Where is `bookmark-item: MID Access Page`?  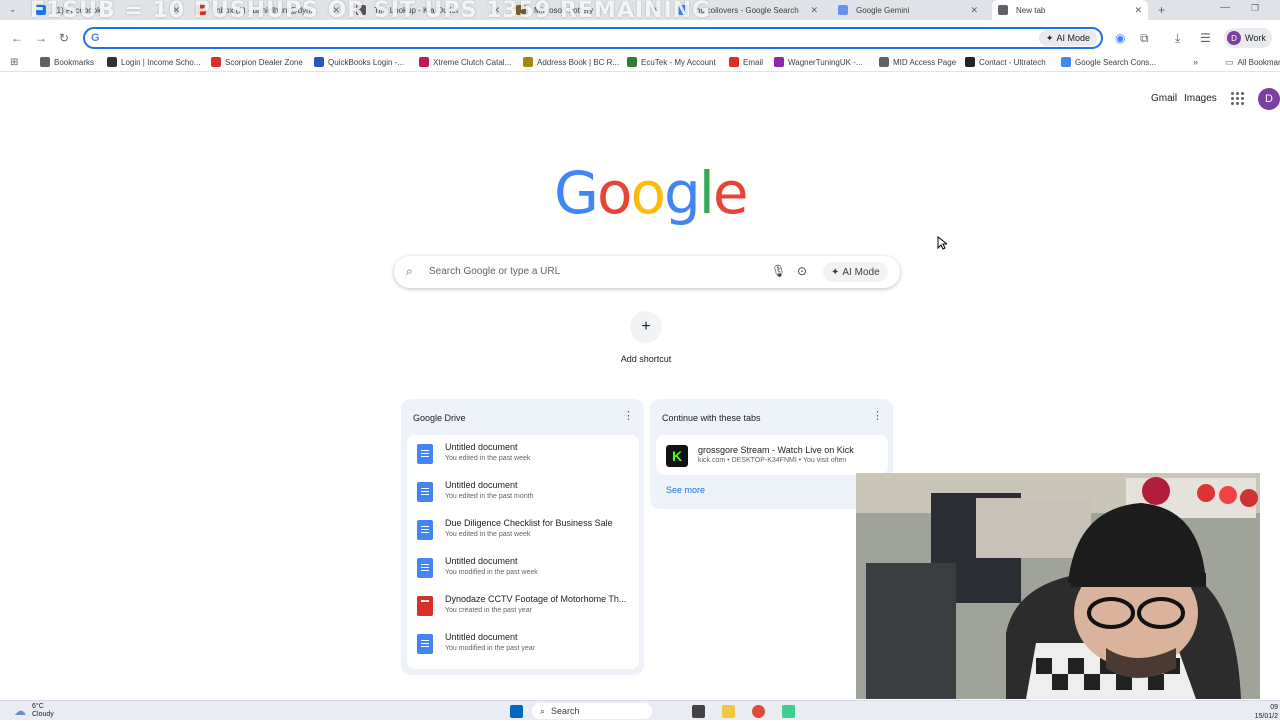 bookmark-item: MID Access Page is located at coordinates (917, 62).